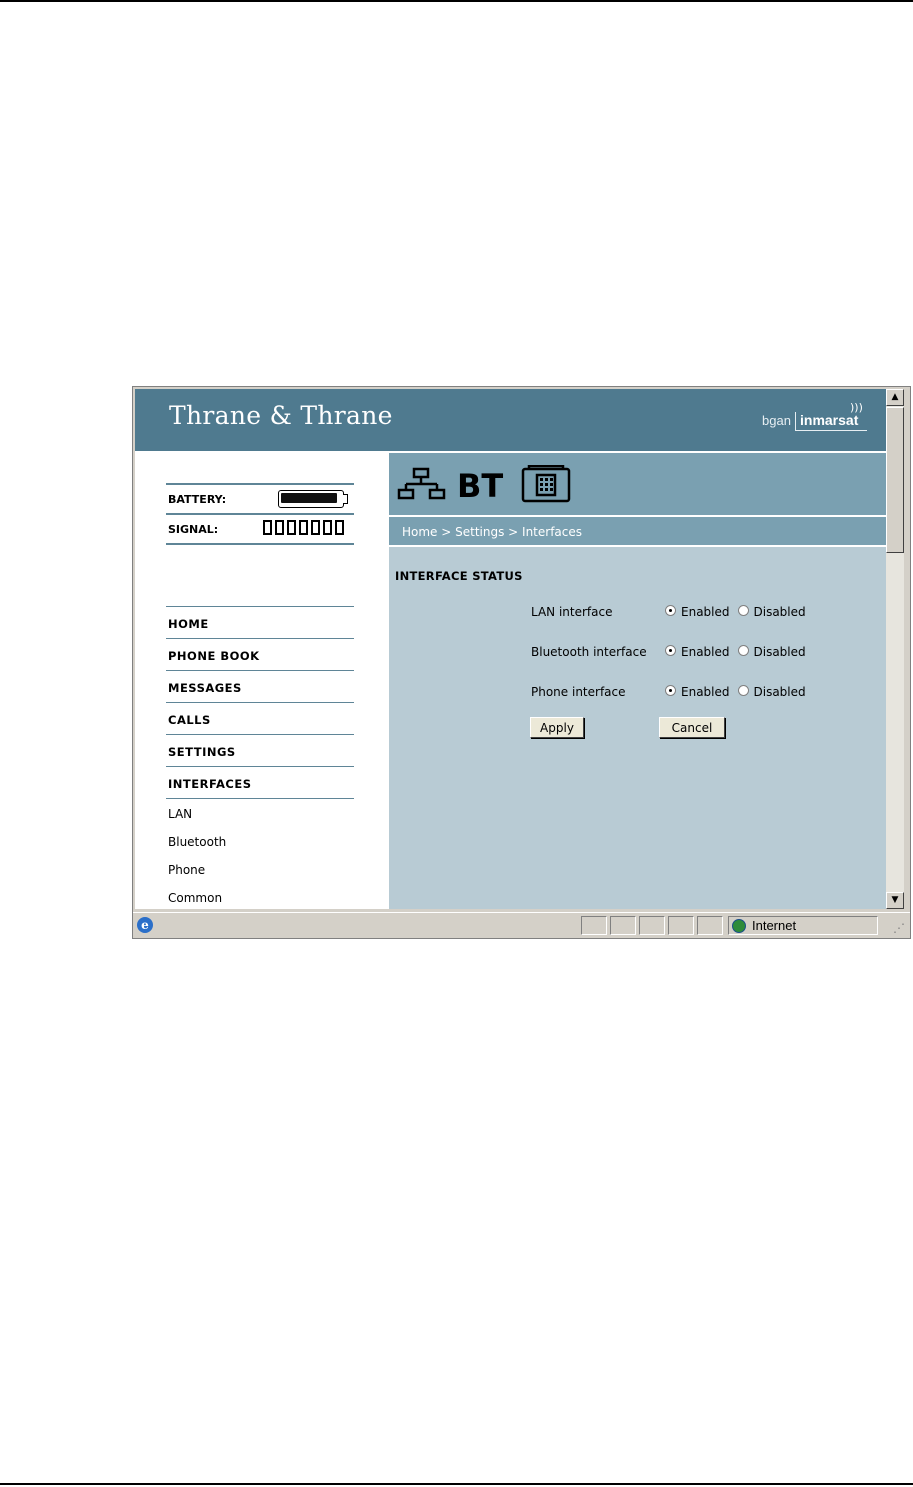 The width and height of the screenshot is (913, 1487). I want to click on lan-interface-radio-group: Enabled Disabled, so click(739, 611).